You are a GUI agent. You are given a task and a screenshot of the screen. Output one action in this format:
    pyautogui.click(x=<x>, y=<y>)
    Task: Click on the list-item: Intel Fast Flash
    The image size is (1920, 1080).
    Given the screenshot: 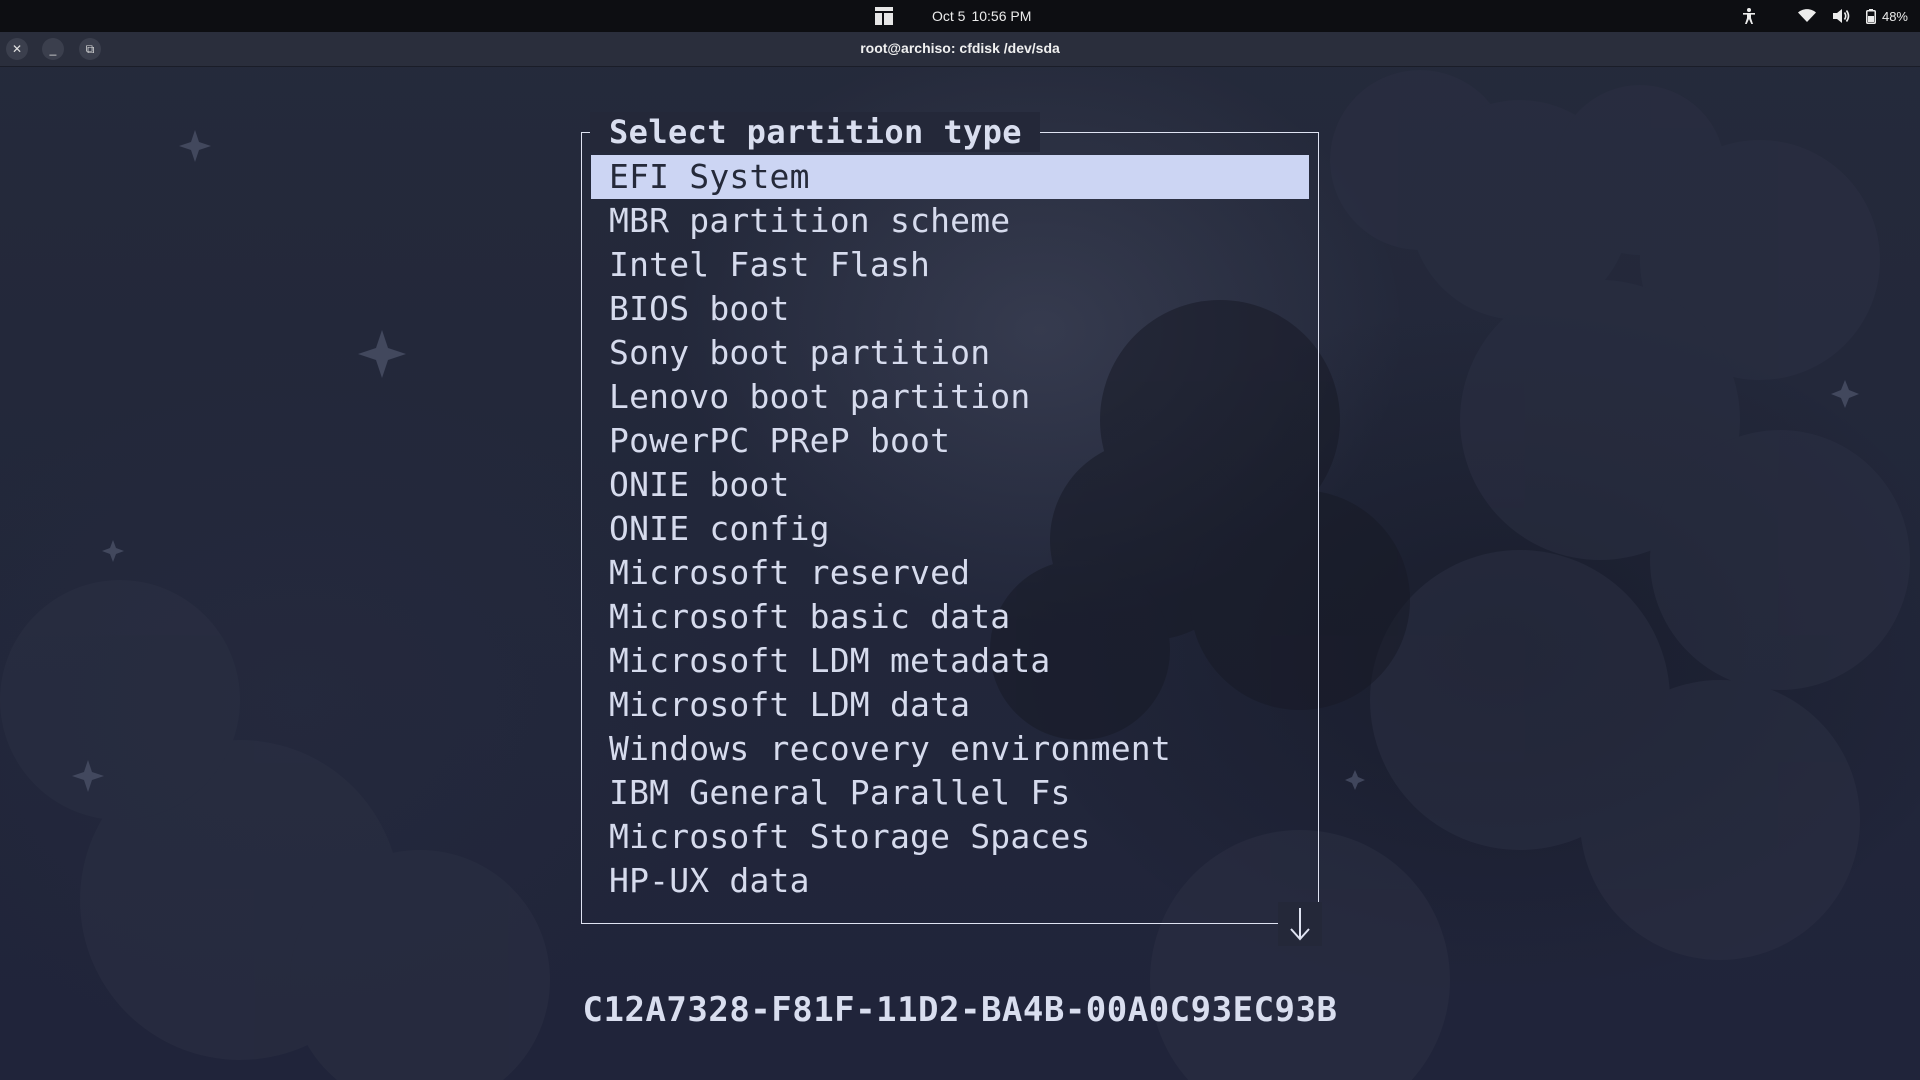 What is the action you would take?
    pyautogui.click(x=950, y=265)
    